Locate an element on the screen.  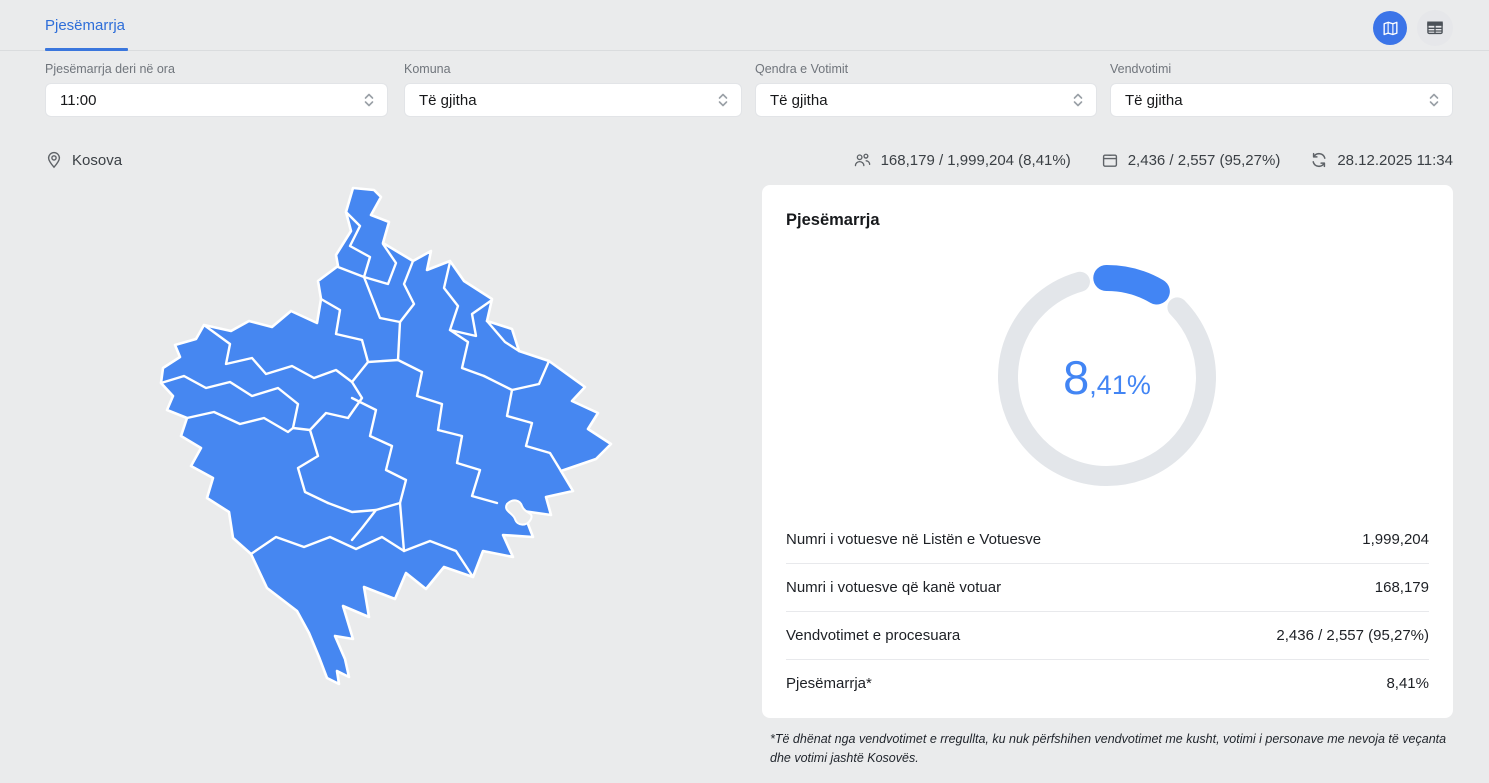
table-row: Numri i votuesve që kanë votuar 168,179 is located at coordinates (1107, 587).